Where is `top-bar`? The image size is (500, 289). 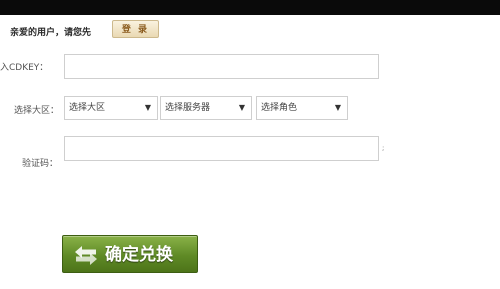
top-bar is located at coordinates (250, 7).